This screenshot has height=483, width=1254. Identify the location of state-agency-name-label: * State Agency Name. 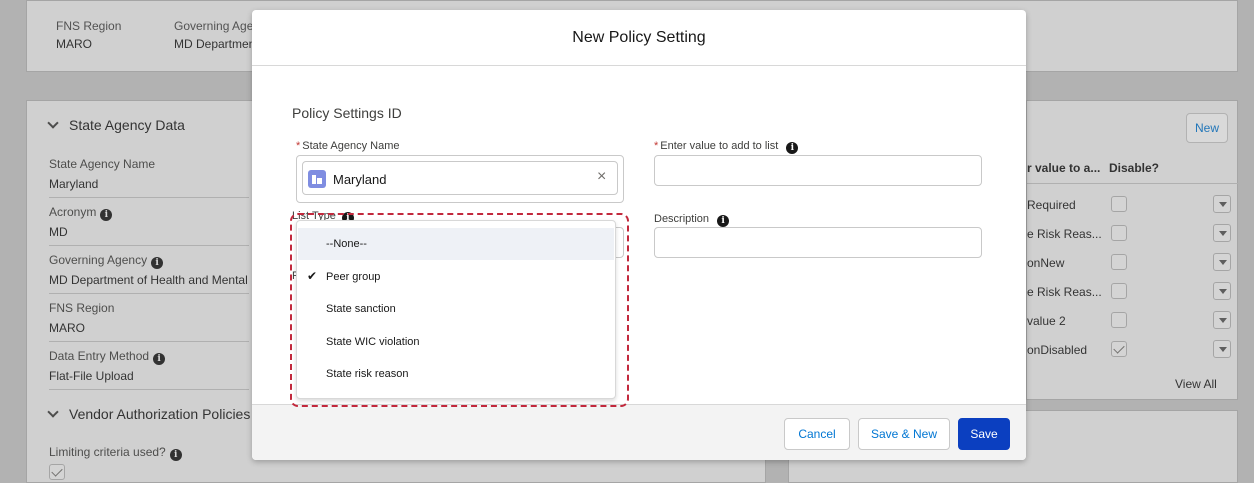
(348, 146).